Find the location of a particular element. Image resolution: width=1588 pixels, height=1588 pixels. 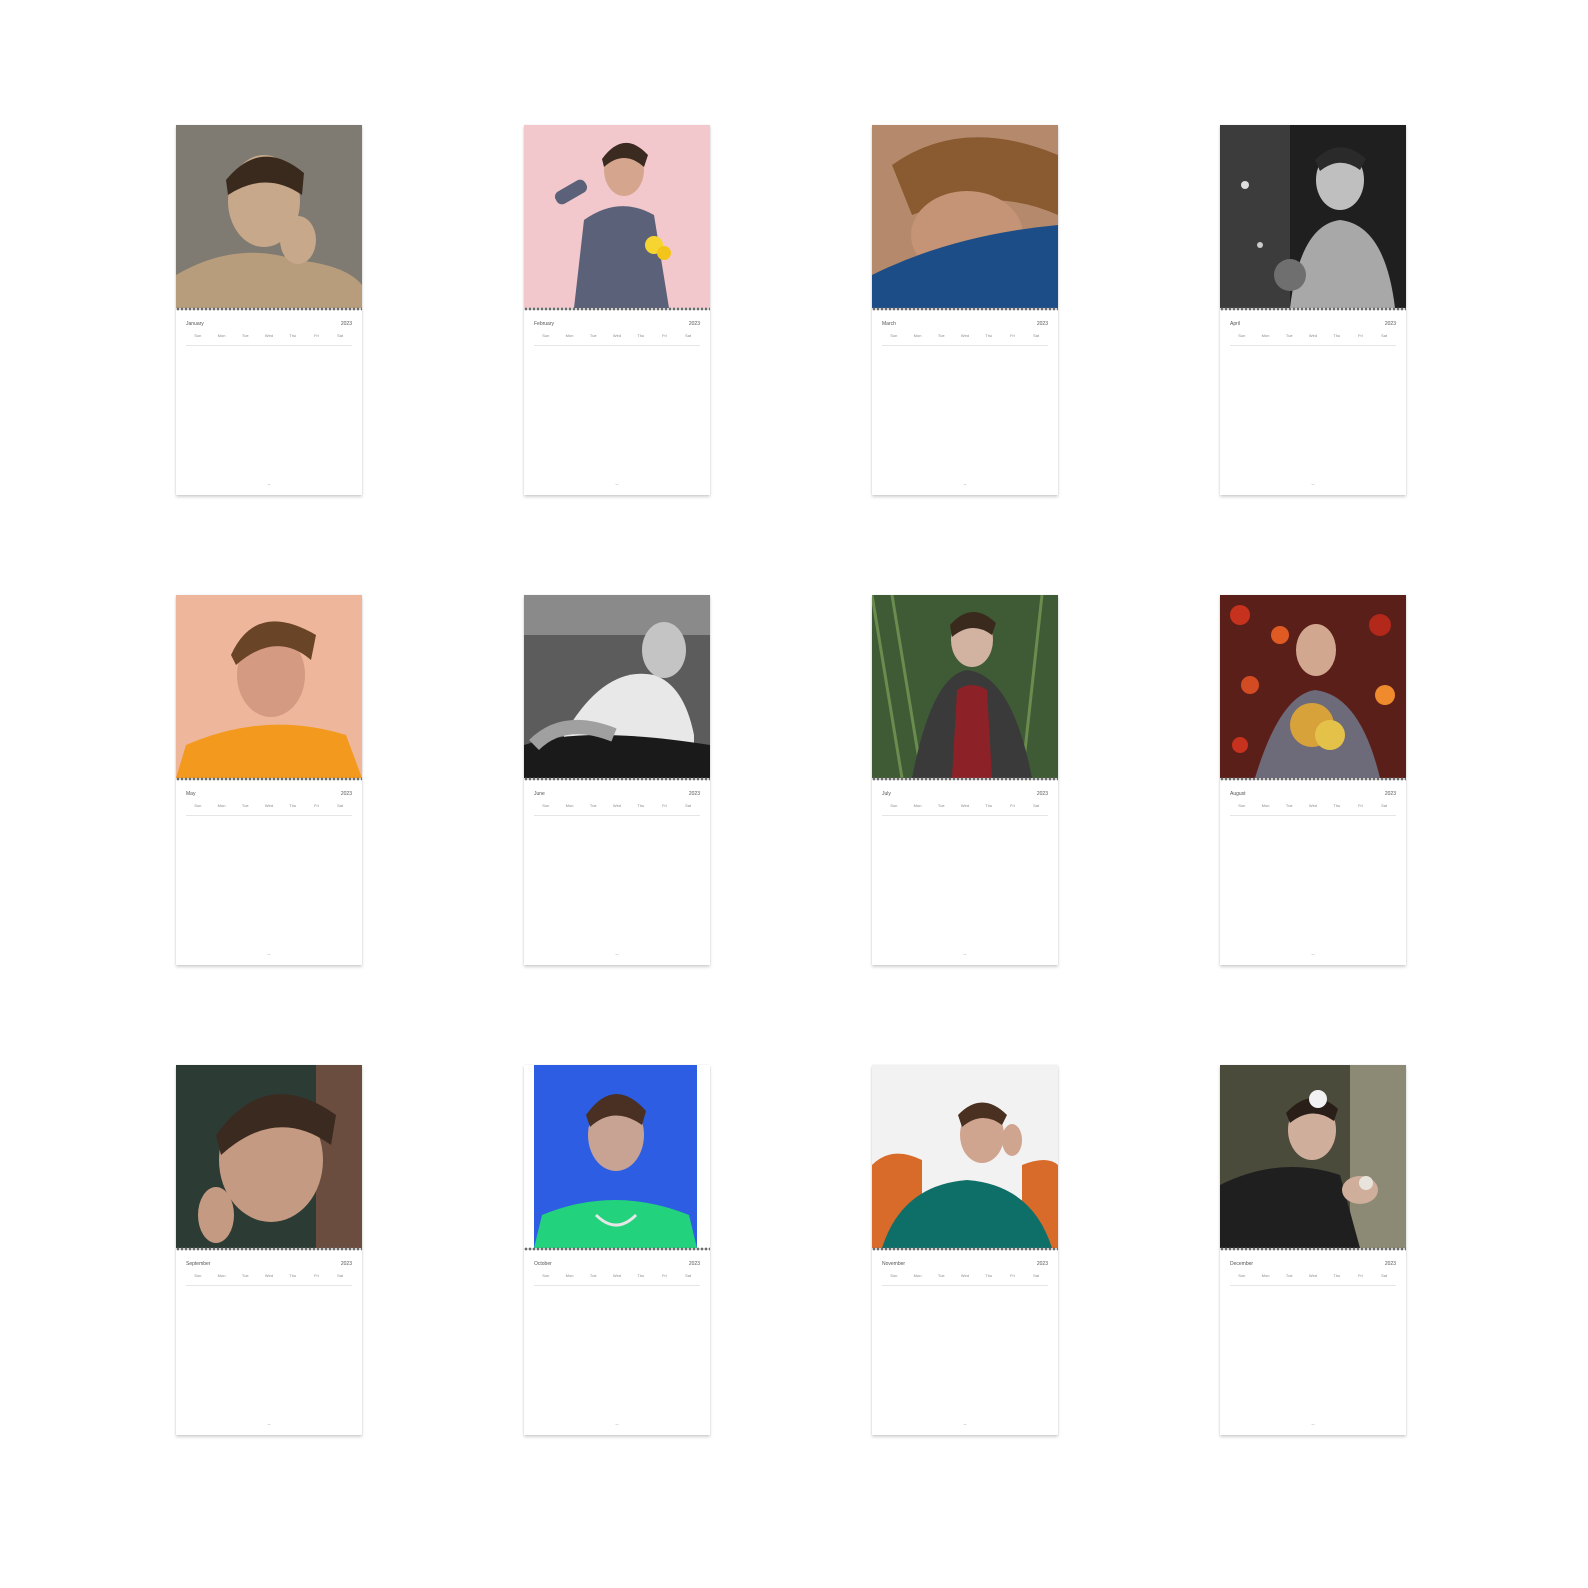

month-grid-april: April 2023 Sun Mon Tue Wed Thu Fri Sat is located at coordinates (1313, 404).